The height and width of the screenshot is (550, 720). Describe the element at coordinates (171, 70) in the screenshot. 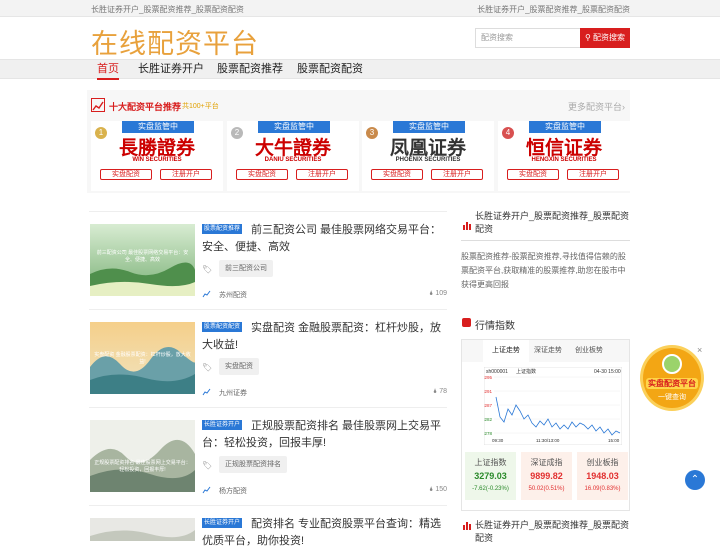

I see `nav-item-open-account: 长胜证券开户` at that location.